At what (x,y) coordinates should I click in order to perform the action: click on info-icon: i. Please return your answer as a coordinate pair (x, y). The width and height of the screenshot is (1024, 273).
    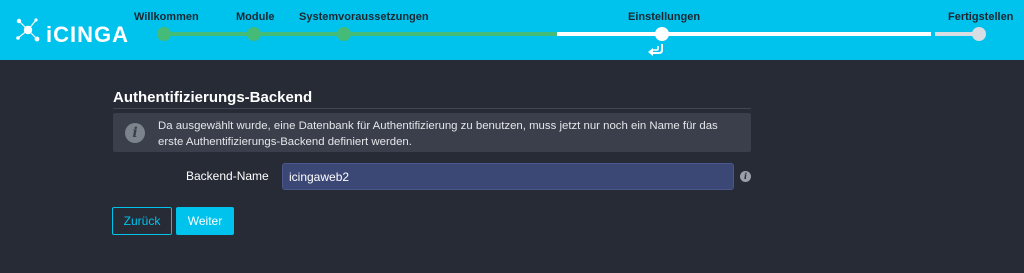
    Looking at the image, I should click on (135, 133).